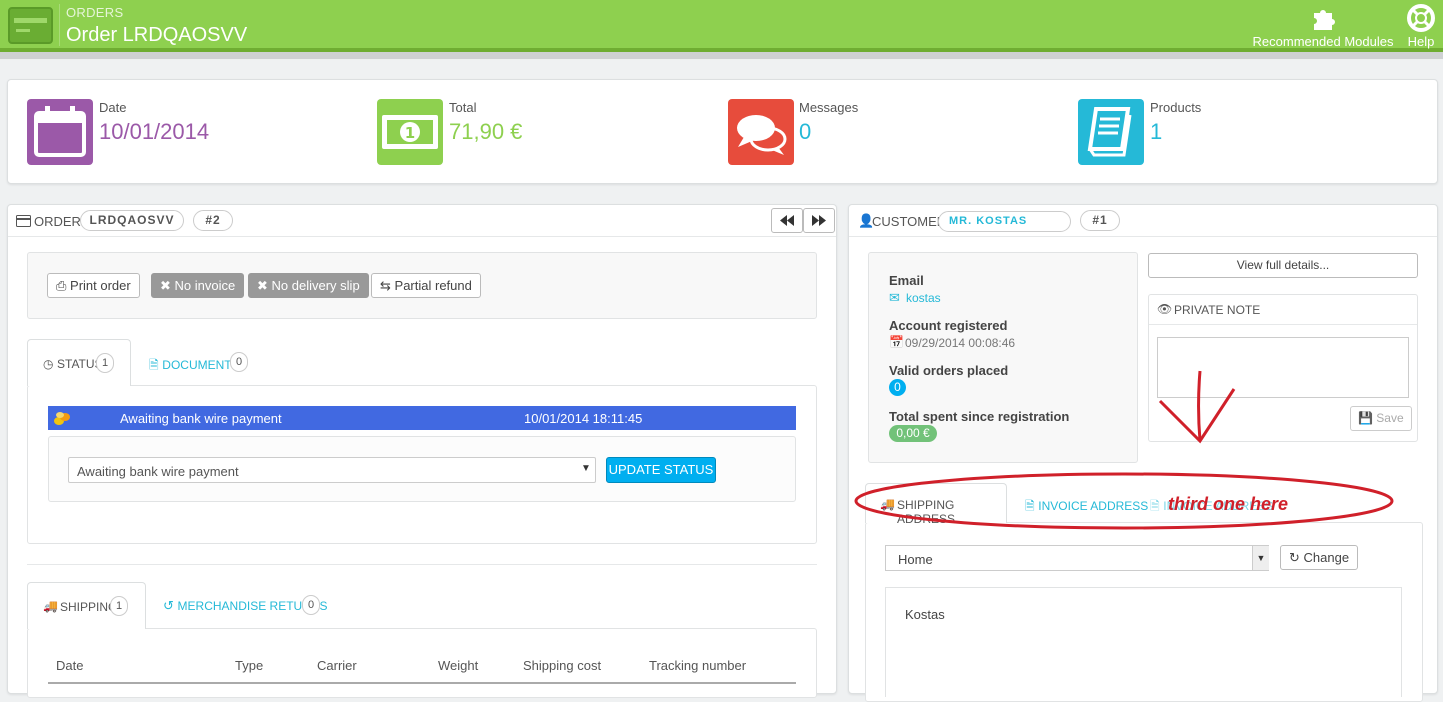 The width and height of the screenshot is (1443, 702). I want to click on annotation-text: third one here, so click(1228, 504).